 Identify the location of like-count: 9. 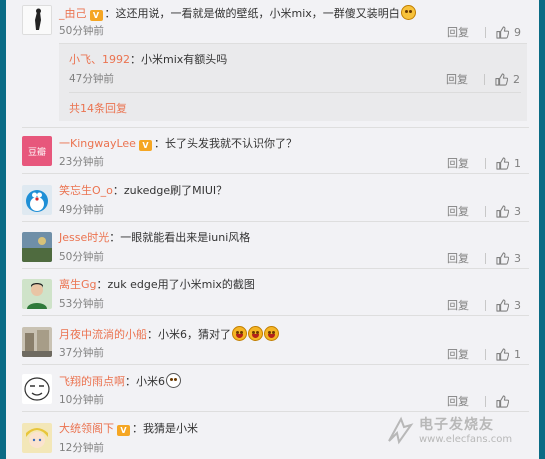
(517, 32).